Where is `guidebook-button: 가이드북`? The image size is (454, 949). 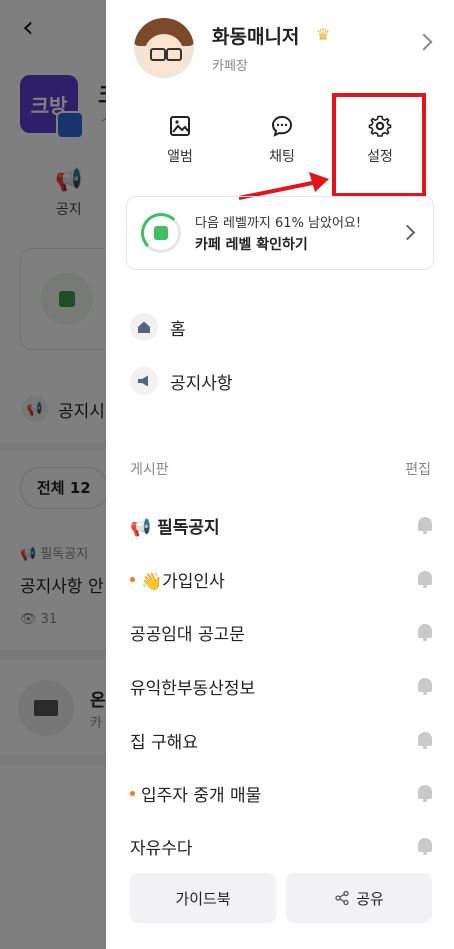
guidebook-button: 가이드북 is located at coordinates (203, 898).